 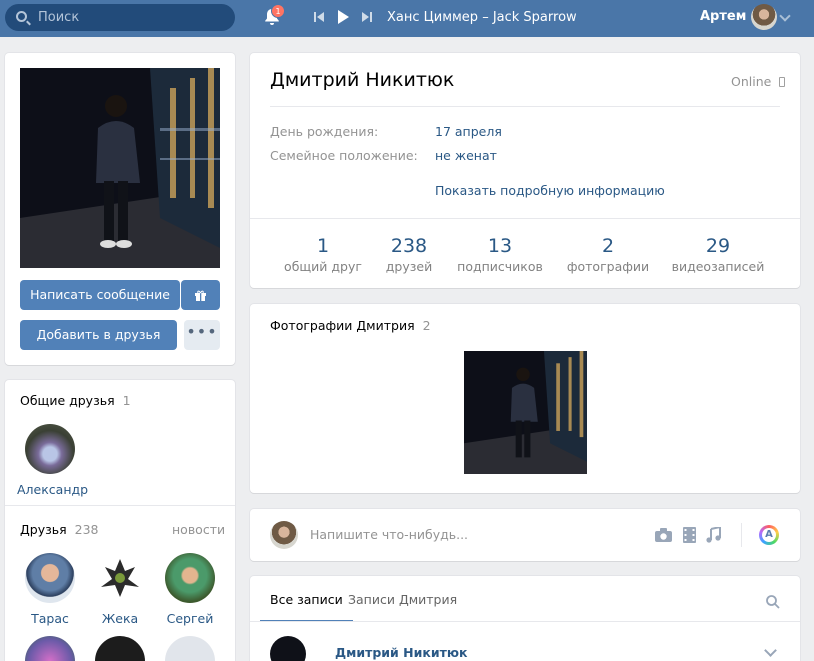 What do you see at coordinates (198, 529) in the screenshot?
I see `friends-news-link: новости` at bounding box center [198, 529].